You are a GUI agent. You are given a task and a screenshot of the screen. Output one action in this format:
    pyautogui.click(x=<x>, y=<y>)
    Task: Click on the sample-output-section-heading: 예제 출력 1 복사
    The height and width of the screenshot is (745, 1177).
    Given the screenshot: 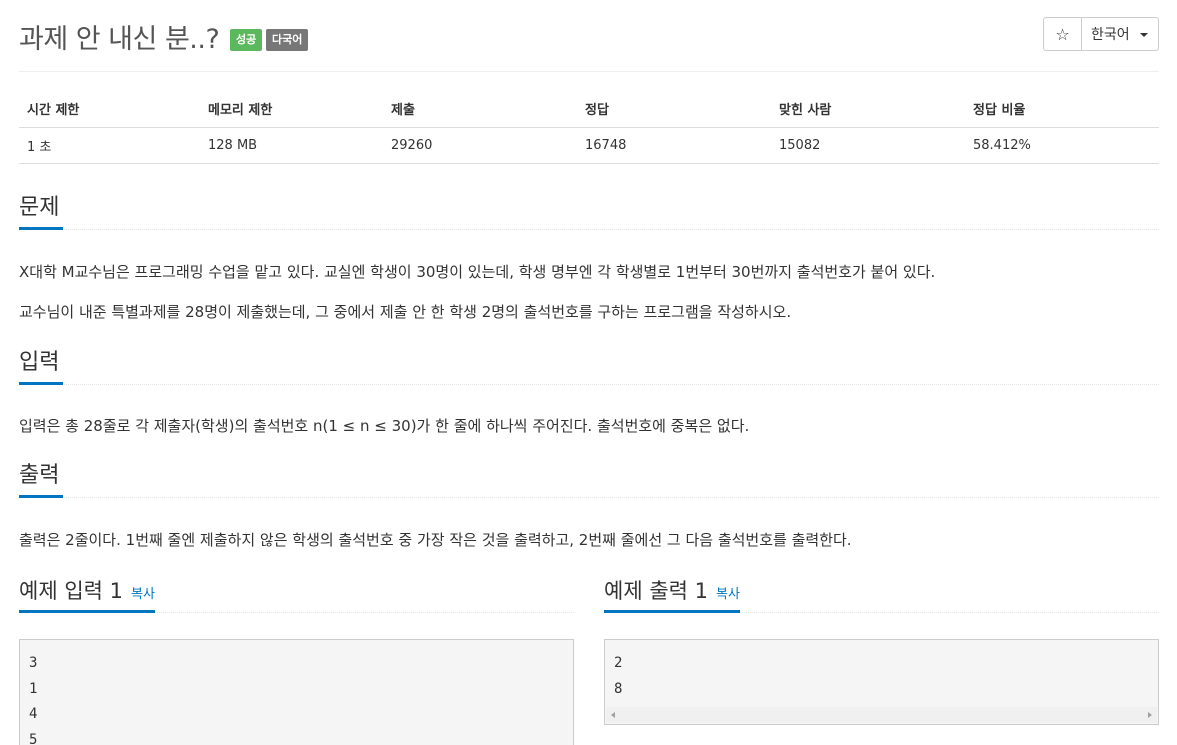 What is the action you would take?
    pyautogui.click(x=881, y=594)
    